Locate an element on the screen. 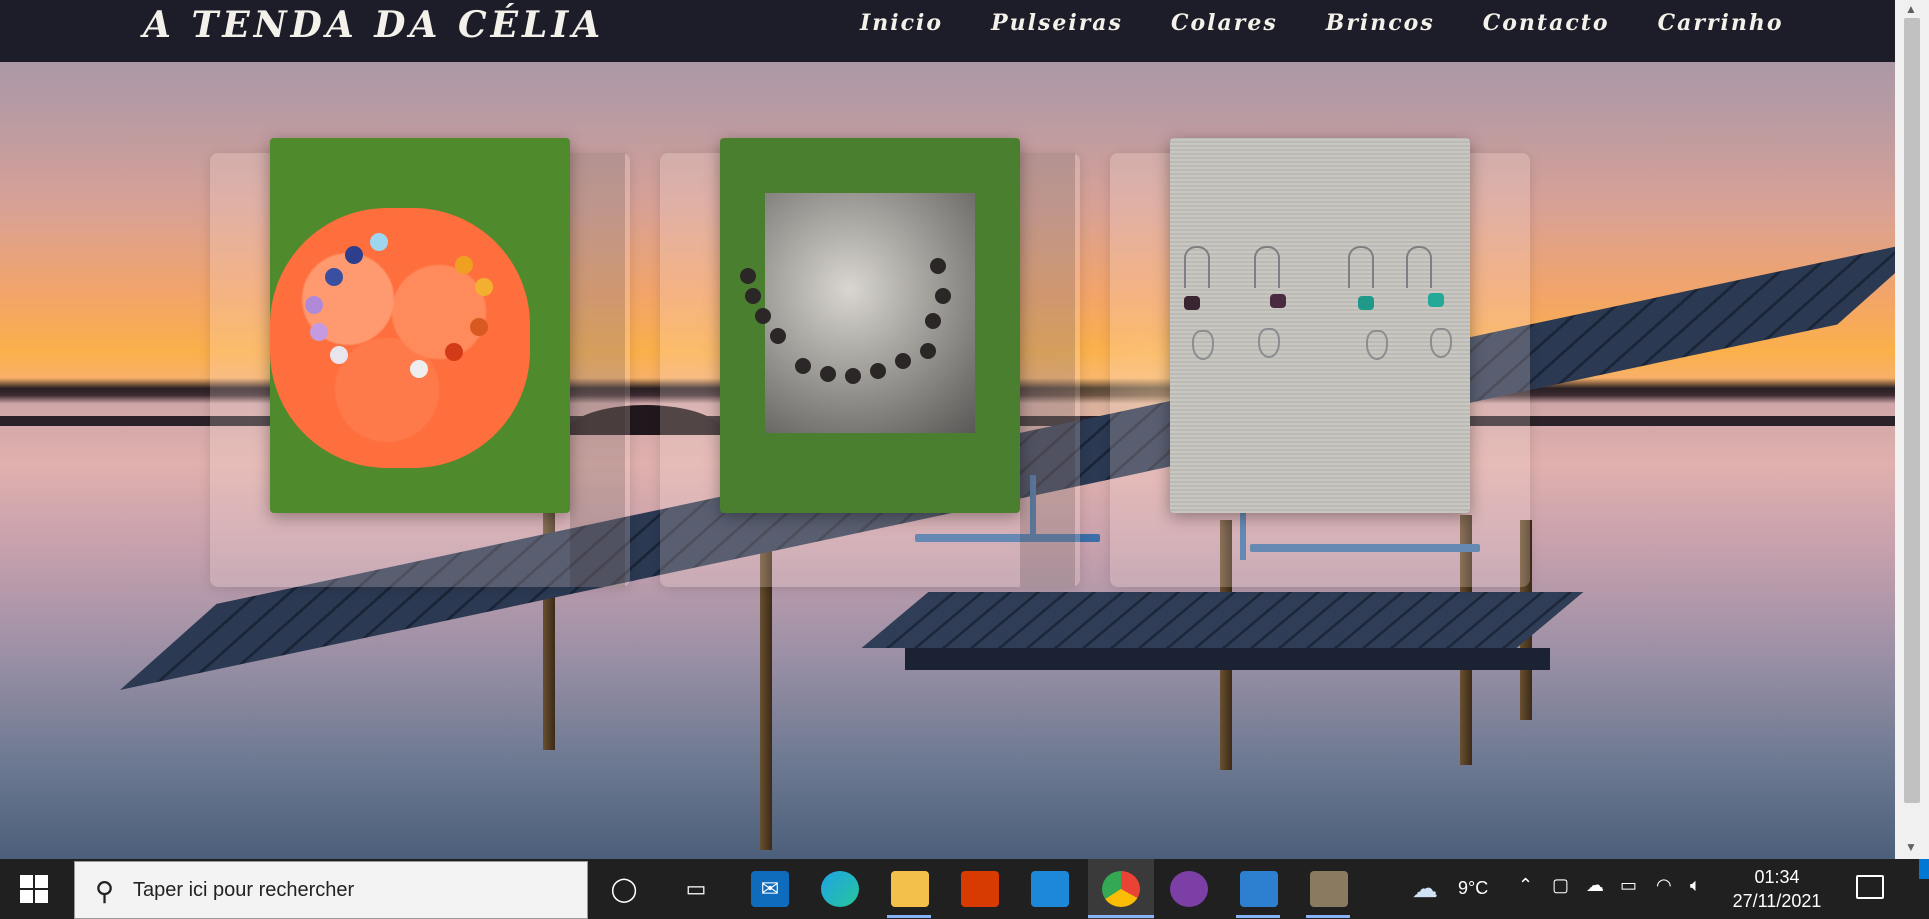 This screenshot has width=1929, height=919. mail-icon: ✉ is located at coordinates (770, 889).